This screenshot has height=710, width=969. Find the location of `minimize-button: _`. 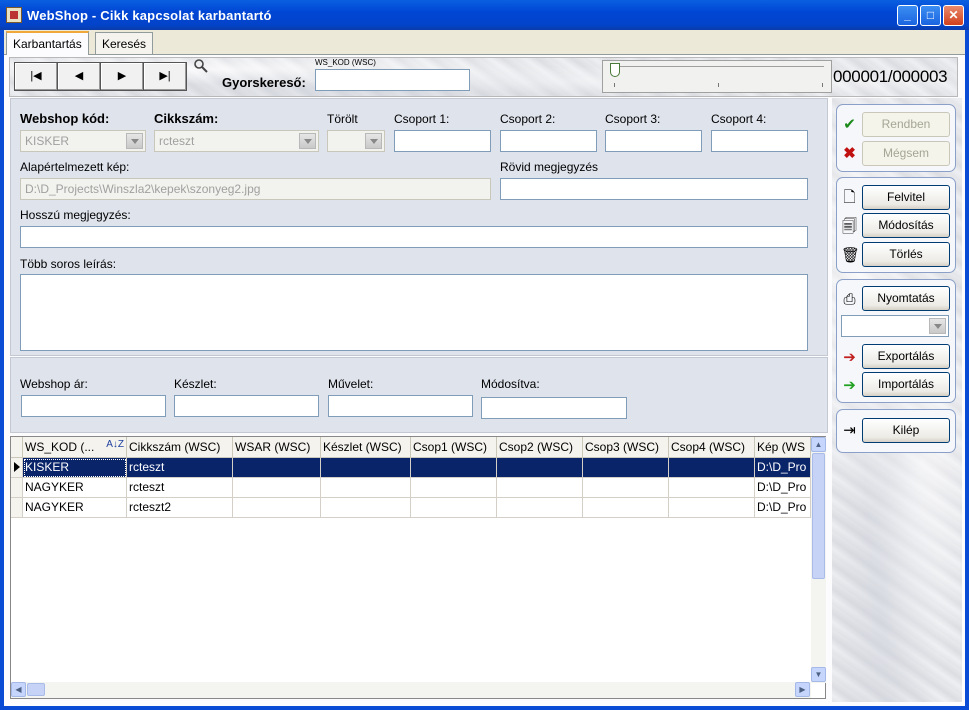

minimize-button: _ is located at coordinates (907, 15).